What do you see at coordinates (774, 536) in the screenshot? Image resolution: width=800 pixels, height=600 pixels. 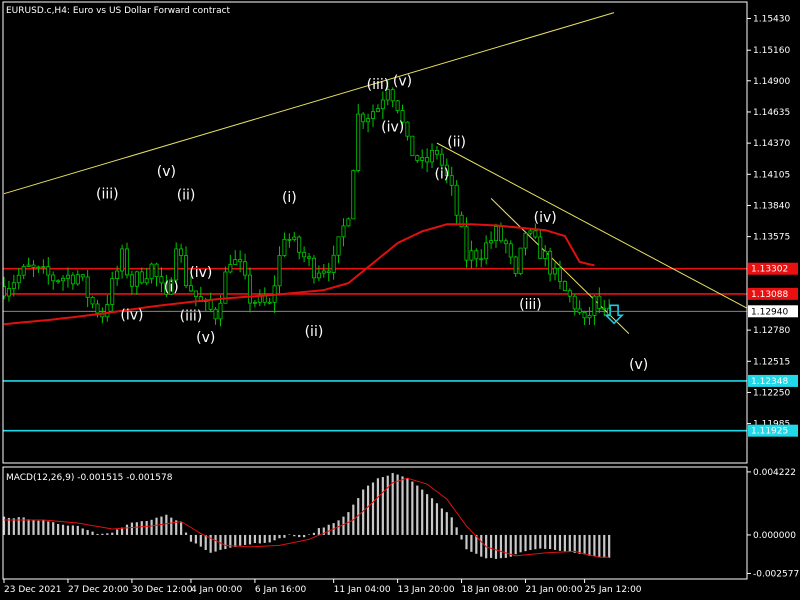 I see `macd-tick-label: 0.000000` at bounding box center [774, 536].